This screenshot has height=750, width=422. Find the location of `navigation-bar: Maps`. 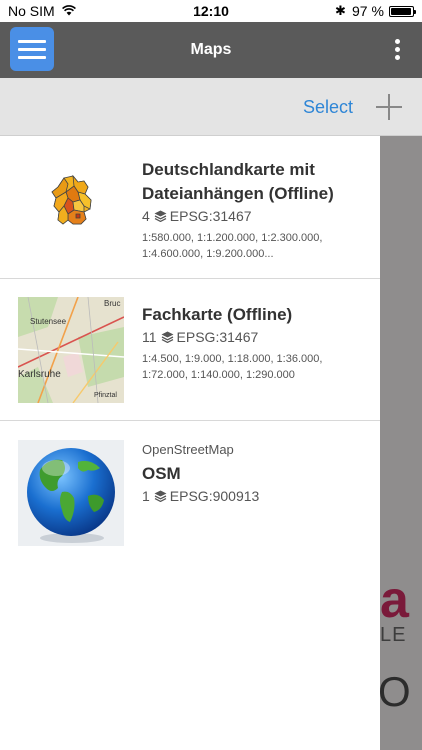

navigation-bar: Maps is located at coordinates (211, 50).